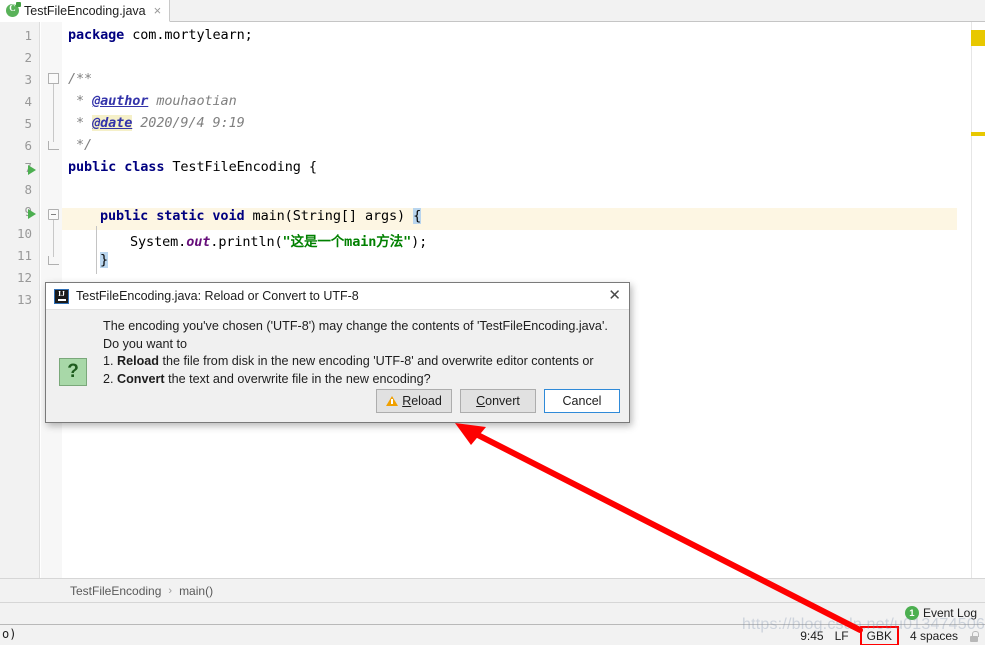 The width and height of the screenshot is (985, 645). Describe the element at coordinates (61, 296) in the screenshot. I see `intellij-idea-icon` at that location.